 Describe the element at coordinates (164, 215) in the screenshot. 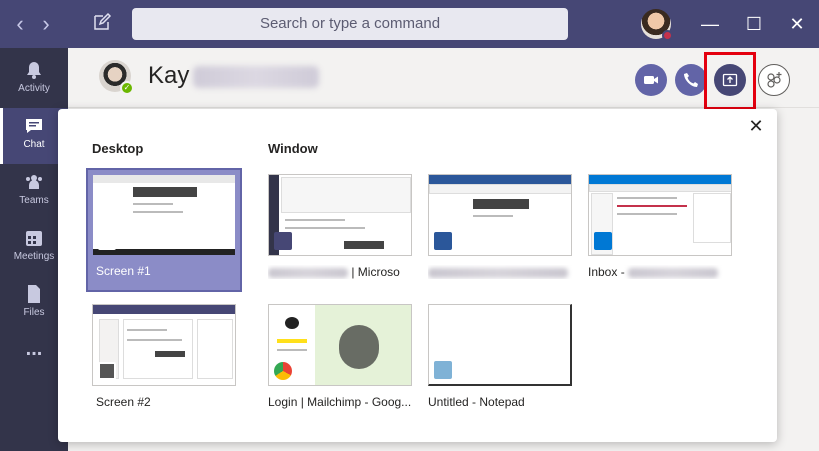

I see `screen-1-thumbnail` at that location.